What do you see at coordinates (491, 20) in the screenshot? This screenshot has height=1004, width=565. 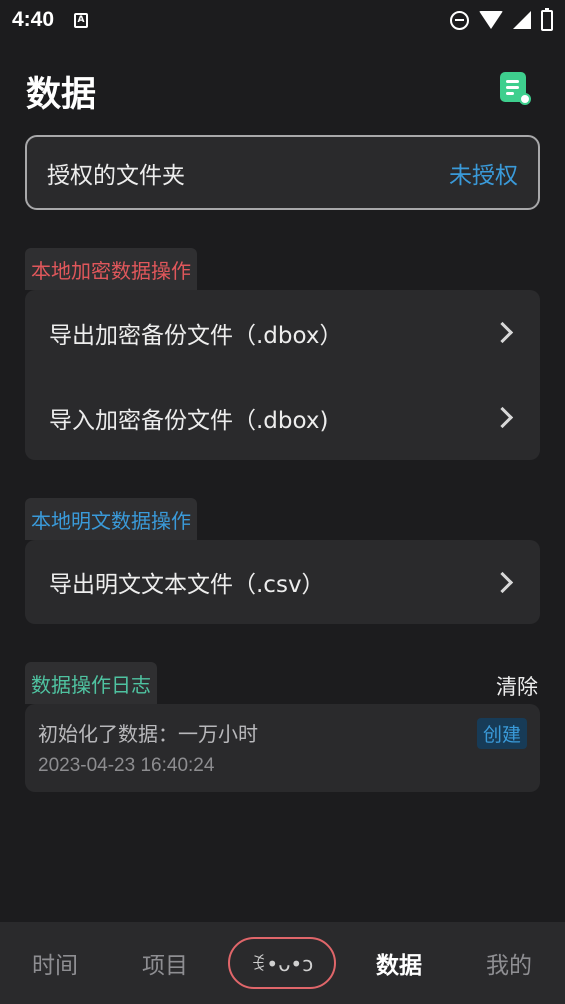 I see `wifi-icon` at bounding box center [491, 20].